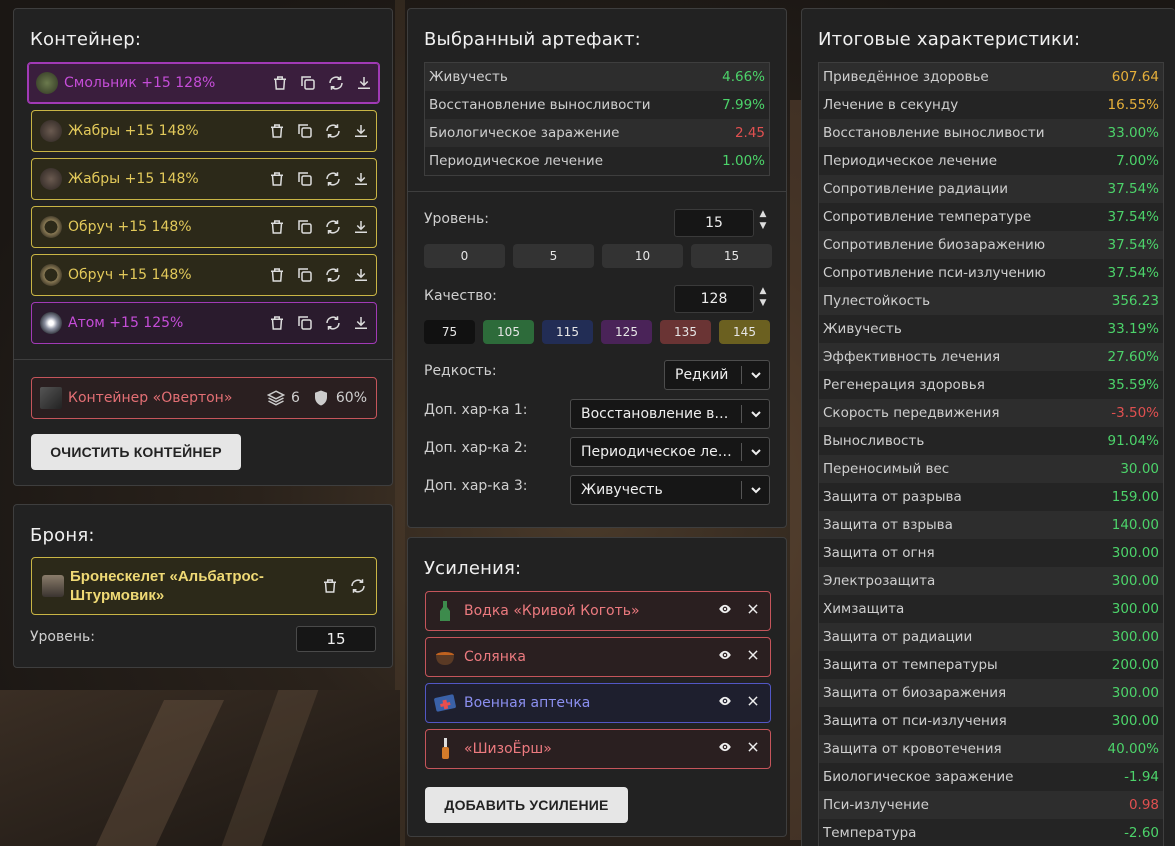 Image resolution: width=1175 pixels, height=846 pixels. I want to click on armor-item: Бронескелет «Альбатрос-Штурмовик», so click(204, 586).